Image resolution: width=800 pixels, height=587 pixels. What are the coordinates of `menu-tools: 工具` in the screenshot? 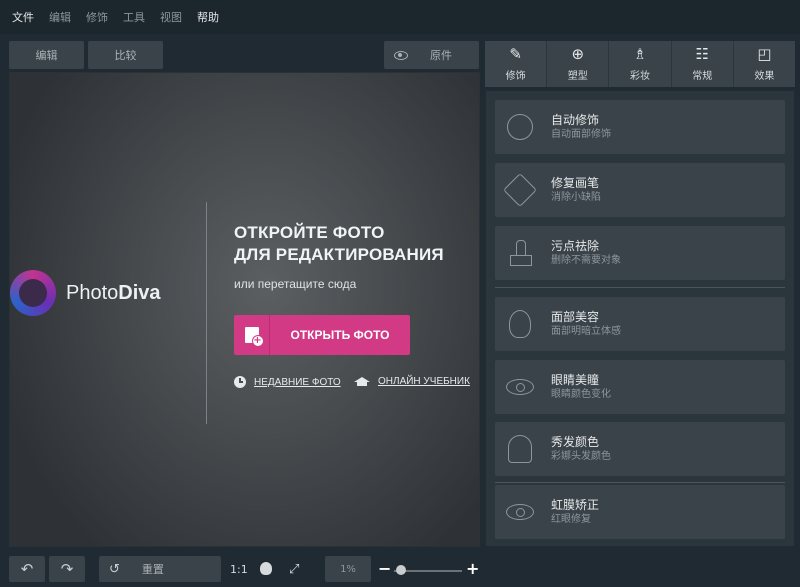 It's located at (134, 17).